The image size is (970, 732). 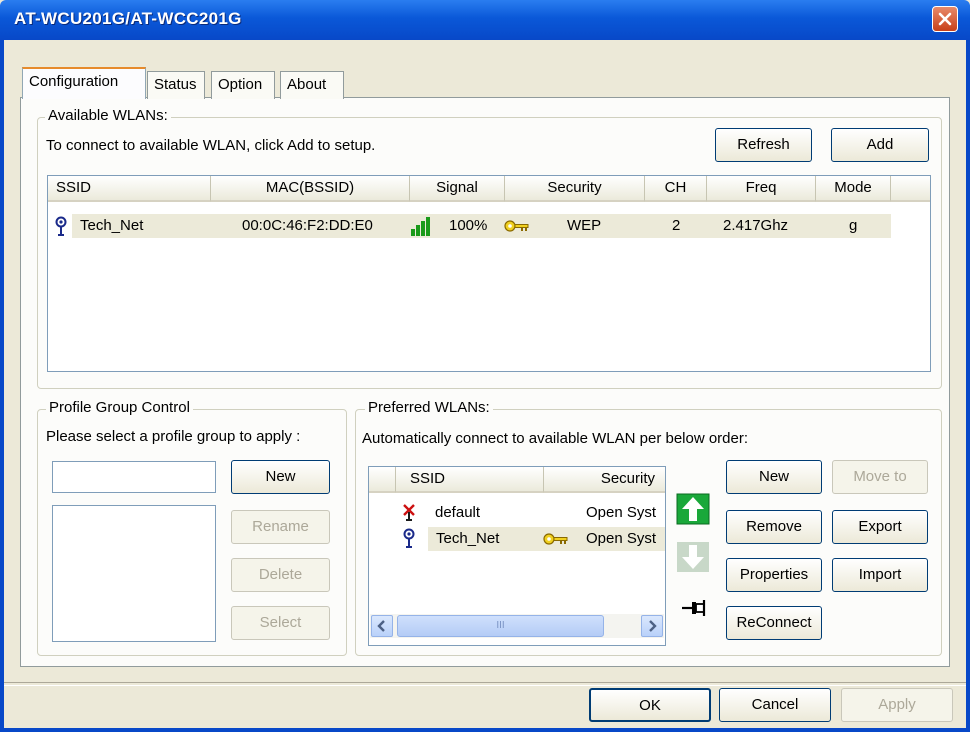 I want to click on move-up-icon, so click(x=693, y=509).